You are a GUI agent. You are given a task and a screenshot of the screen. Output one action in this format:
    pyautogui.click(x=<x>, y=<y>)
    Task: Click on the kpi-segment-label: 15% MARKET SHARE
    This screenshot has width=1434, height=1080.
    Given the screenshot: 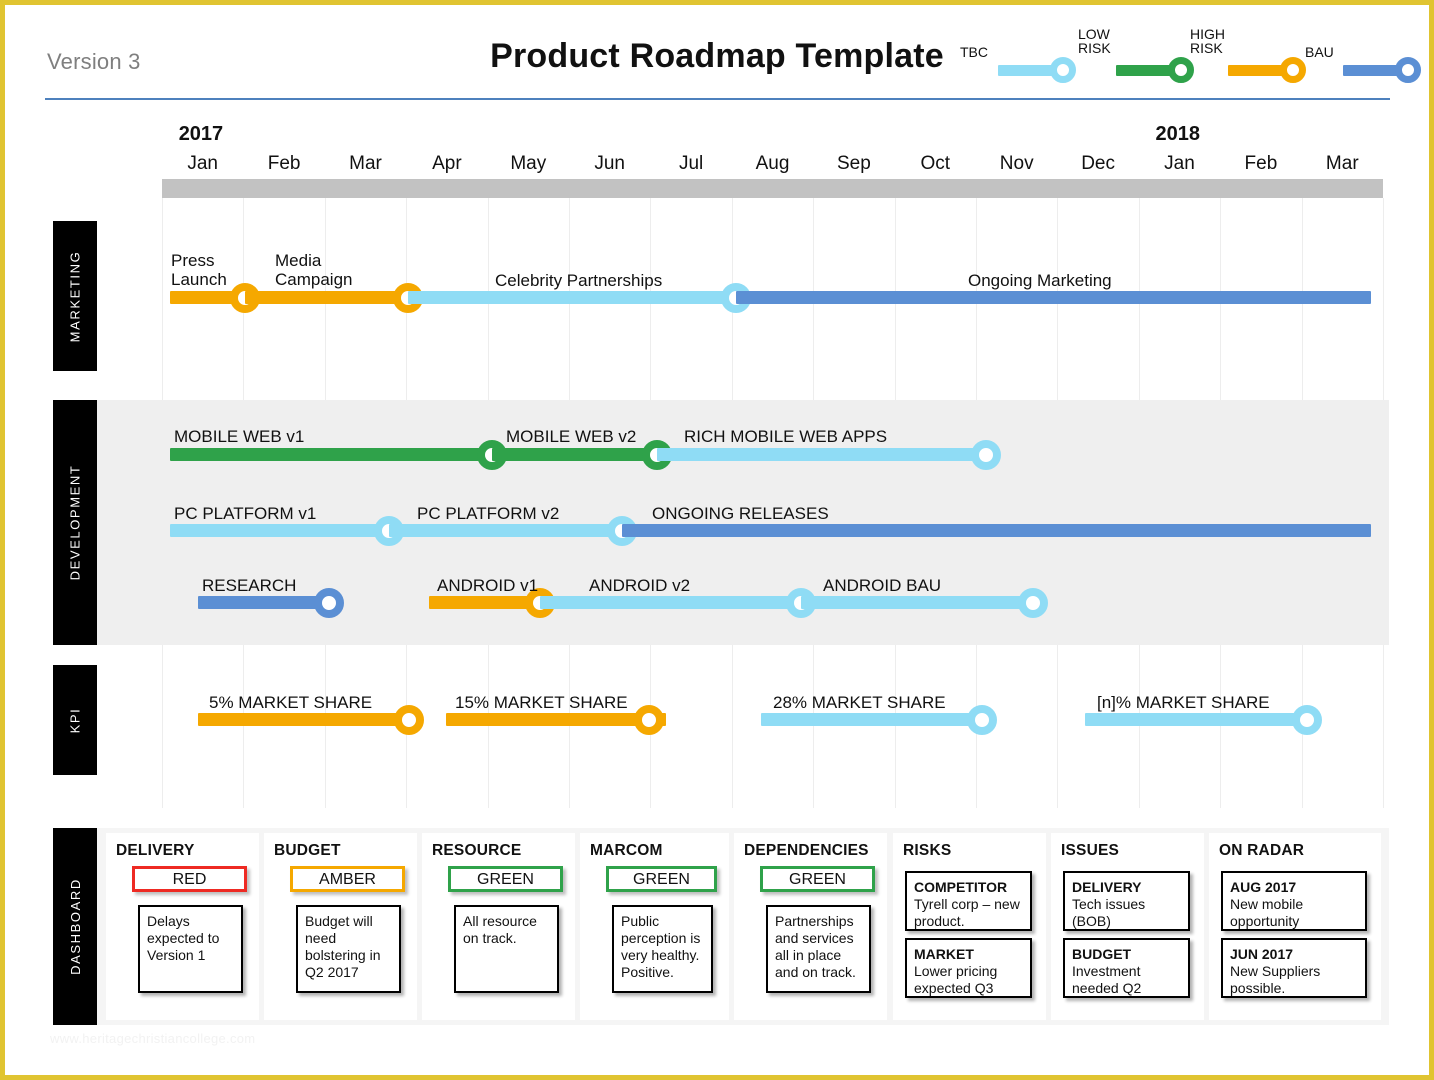 What is the action you would take?
    pyautogui.click(x=541, y=702)
    